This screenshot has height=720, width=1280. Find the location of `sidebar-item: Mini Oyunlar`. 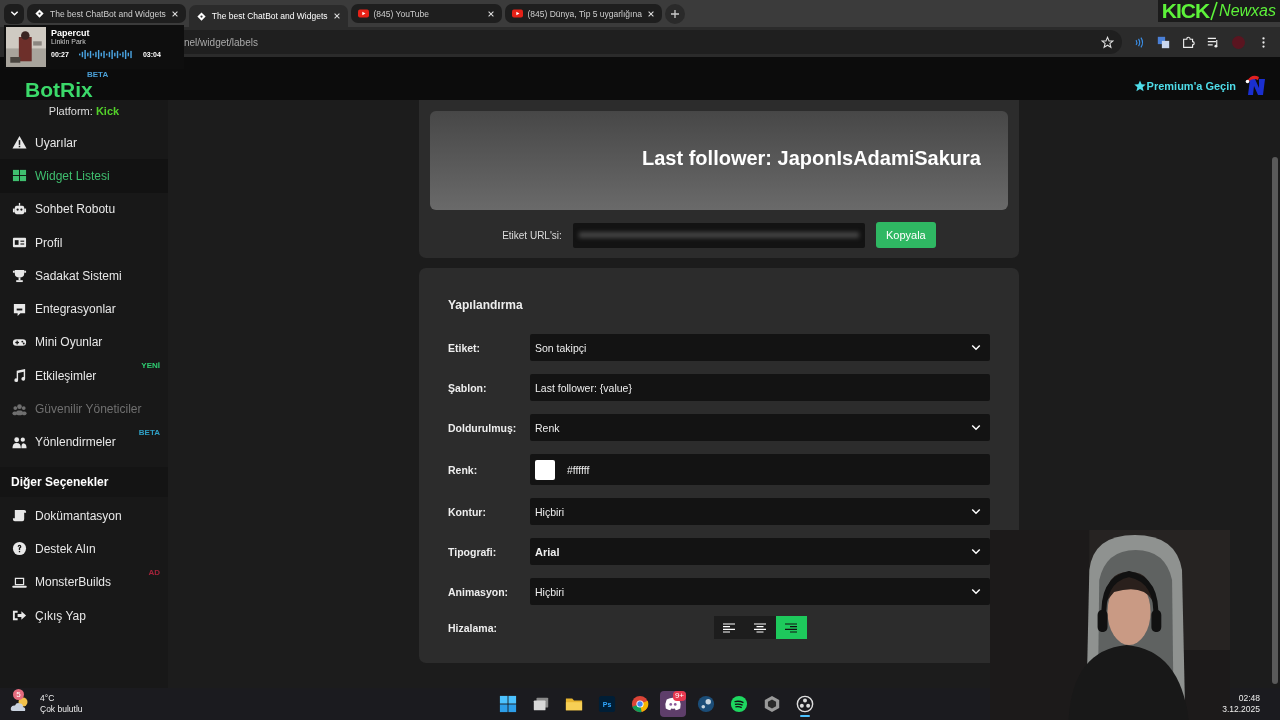

sidebar-item: Mini Oyunlar is located at coordinates (84, 342).